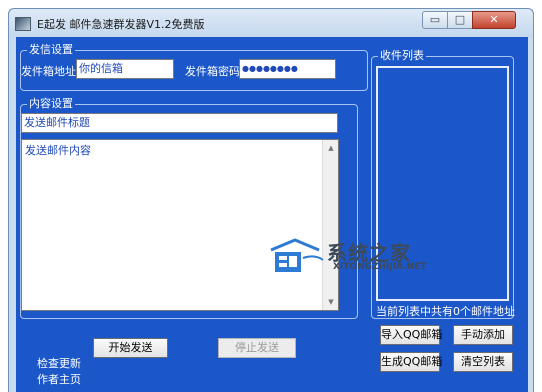 This screenshot has width=542, height=392. Describe the element at coordinates (411, 362) in the screenshot. I see `generate-qq-button: 生成QQ邮箱` at that location.